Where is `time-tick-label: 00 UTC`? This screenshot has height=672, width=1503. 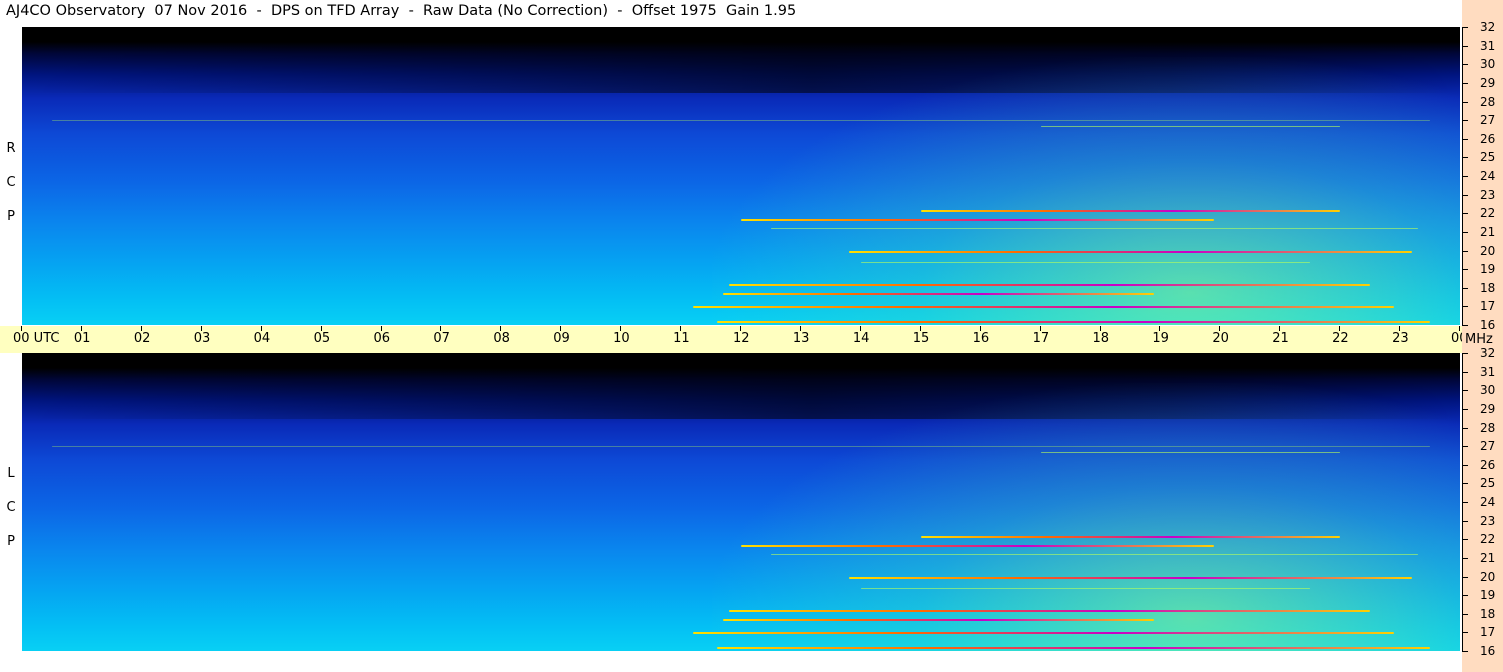
time-tick-label: 00 UTC is located at coordinates (36, 338).